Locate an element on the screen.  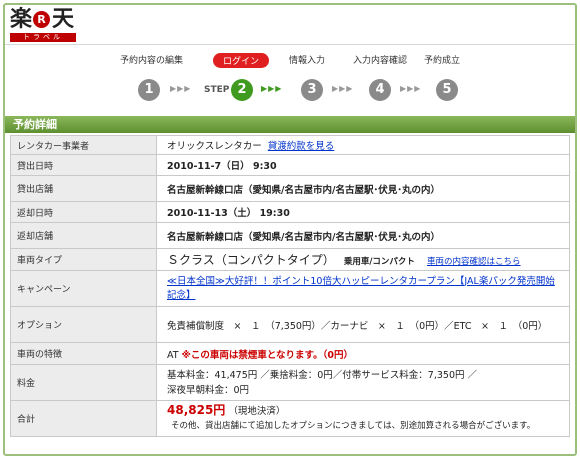
return-store-value: 名古屋新幹線口店（愛知県/名古屋市内/名古屋駅･伏見･丸の内） is located at coordinates (363, 235).